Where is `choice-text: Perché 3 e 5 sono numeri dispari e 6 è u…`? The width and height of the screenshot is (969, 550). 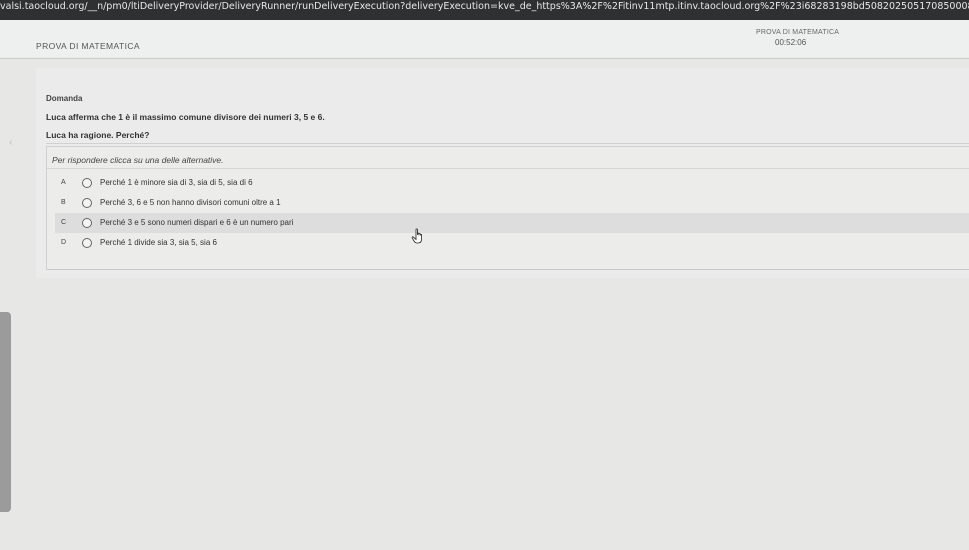
choice-text: Perché 3 e 5 sono numeri dispari e 6 è u… is located at coordinates (196, 222).